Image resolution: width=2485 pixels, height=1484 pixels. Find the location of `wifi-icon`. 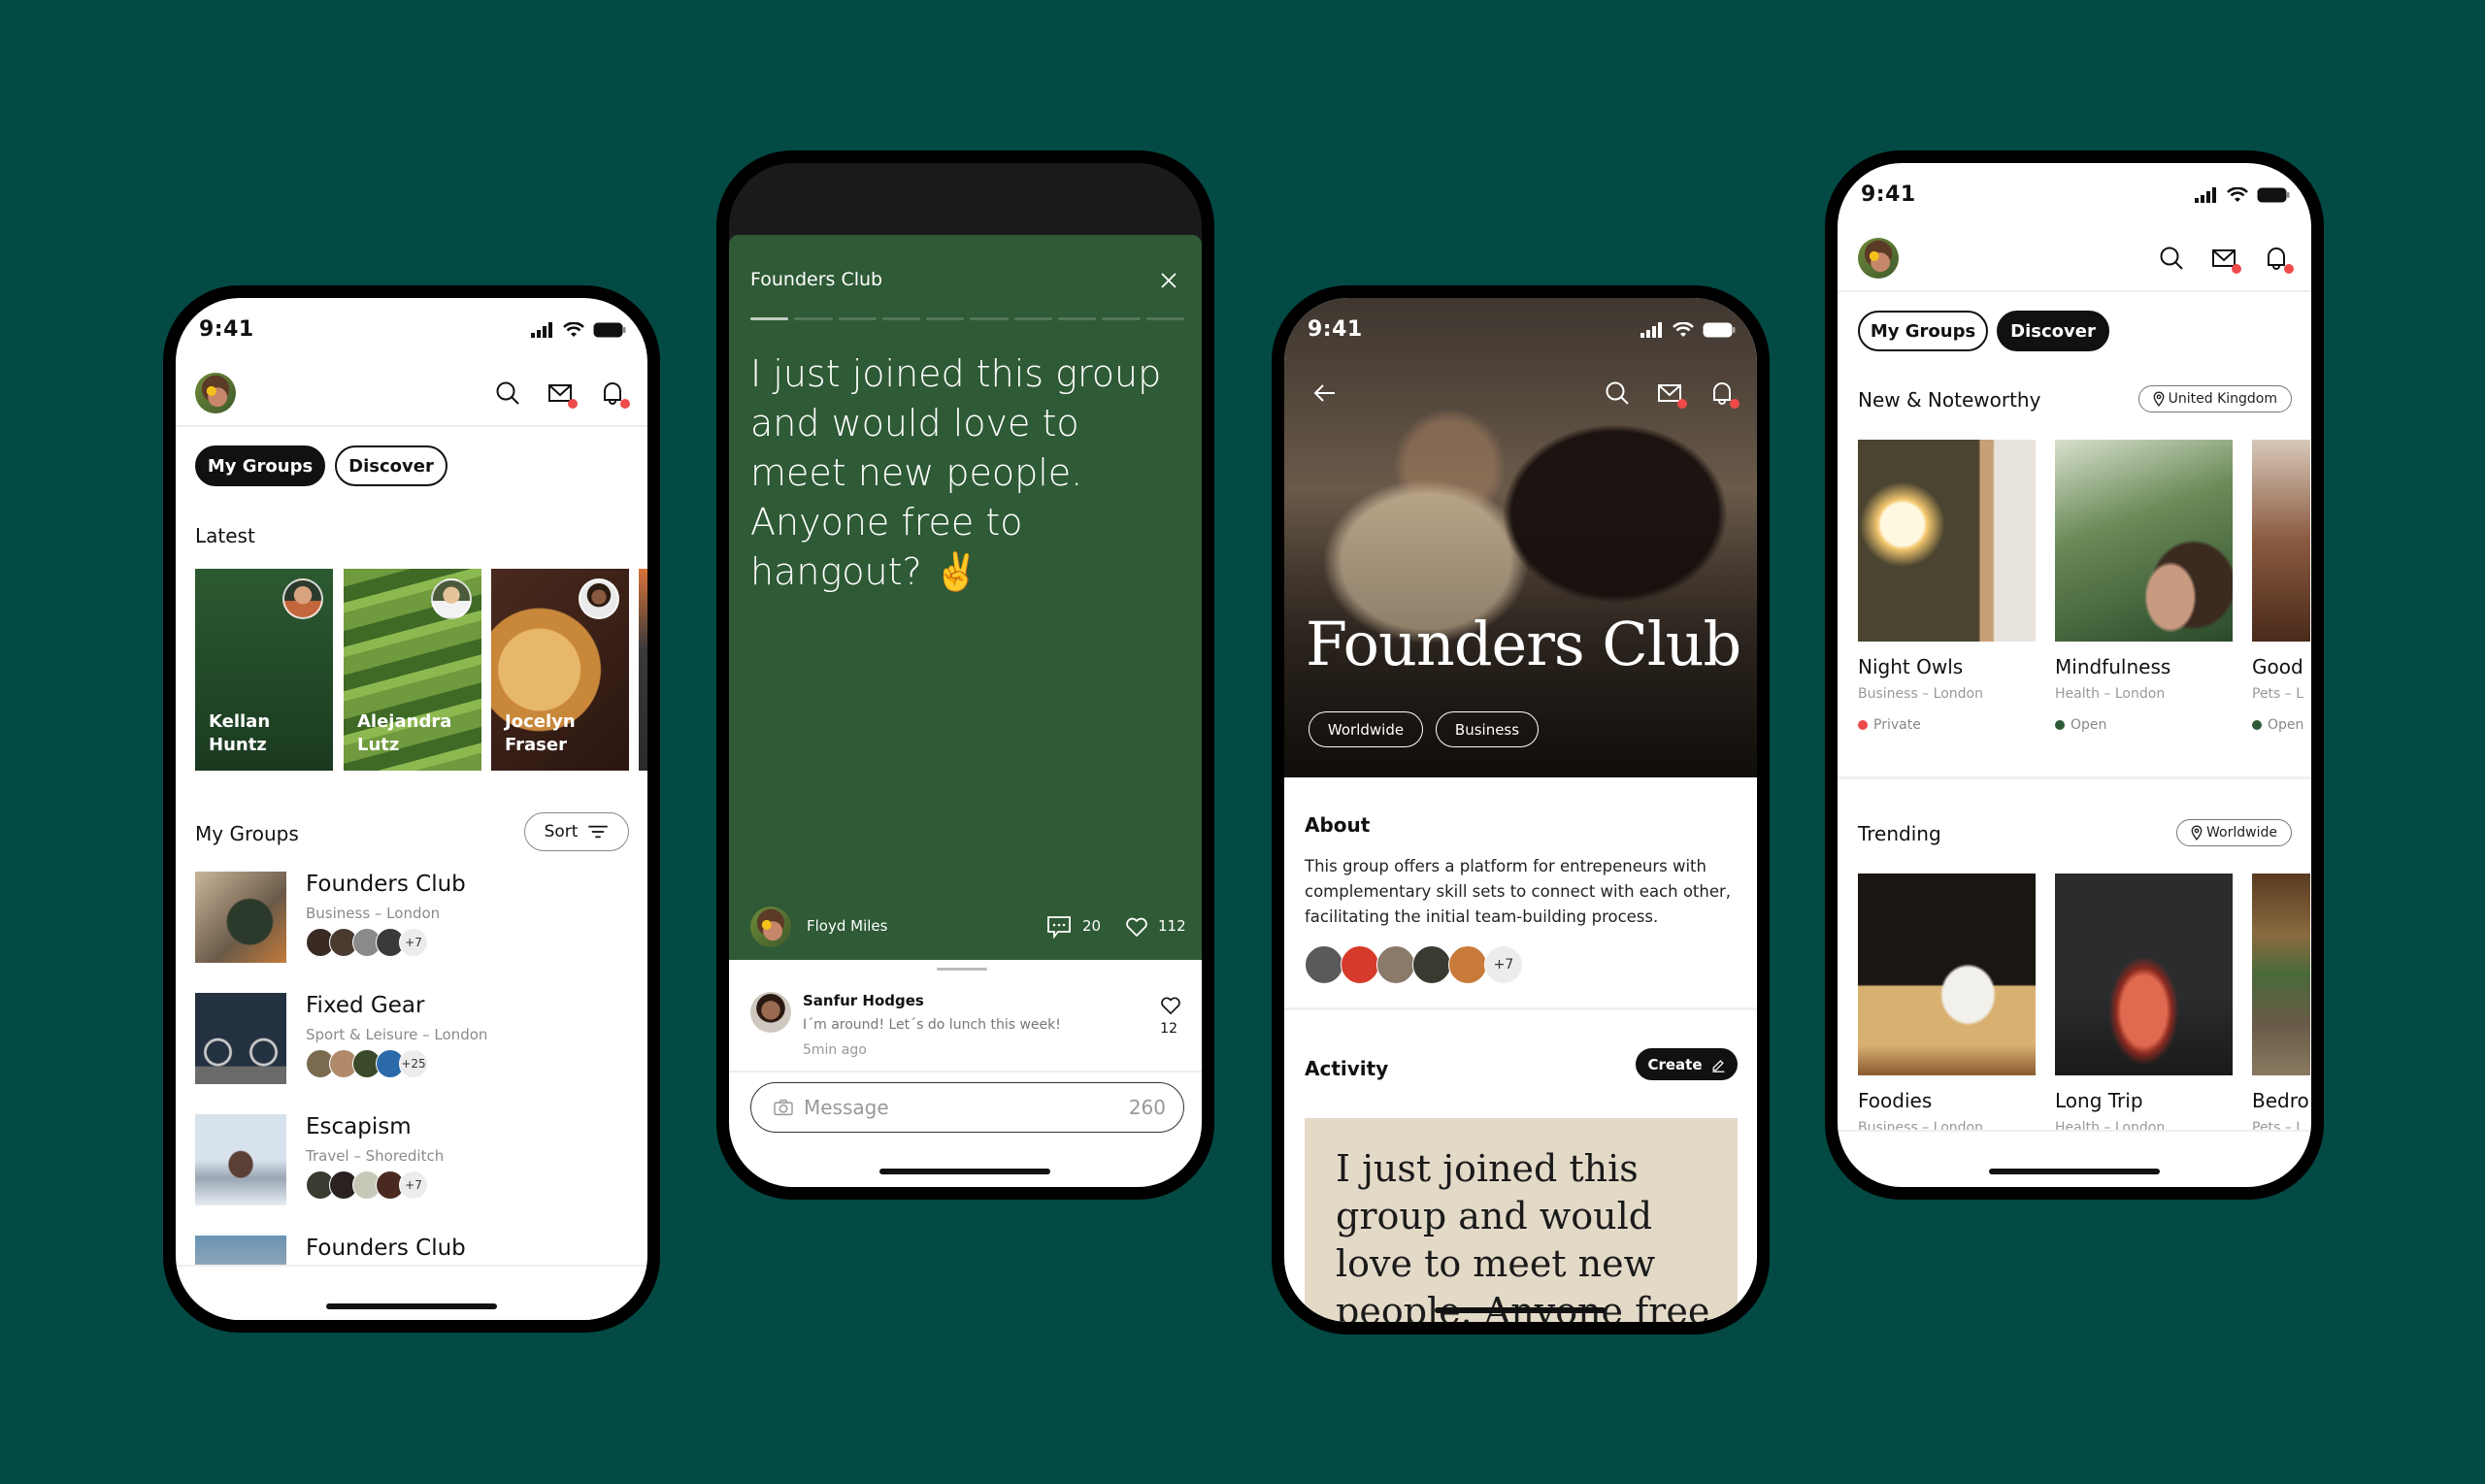

wifi-icon is located at coordinates (2238, 195).